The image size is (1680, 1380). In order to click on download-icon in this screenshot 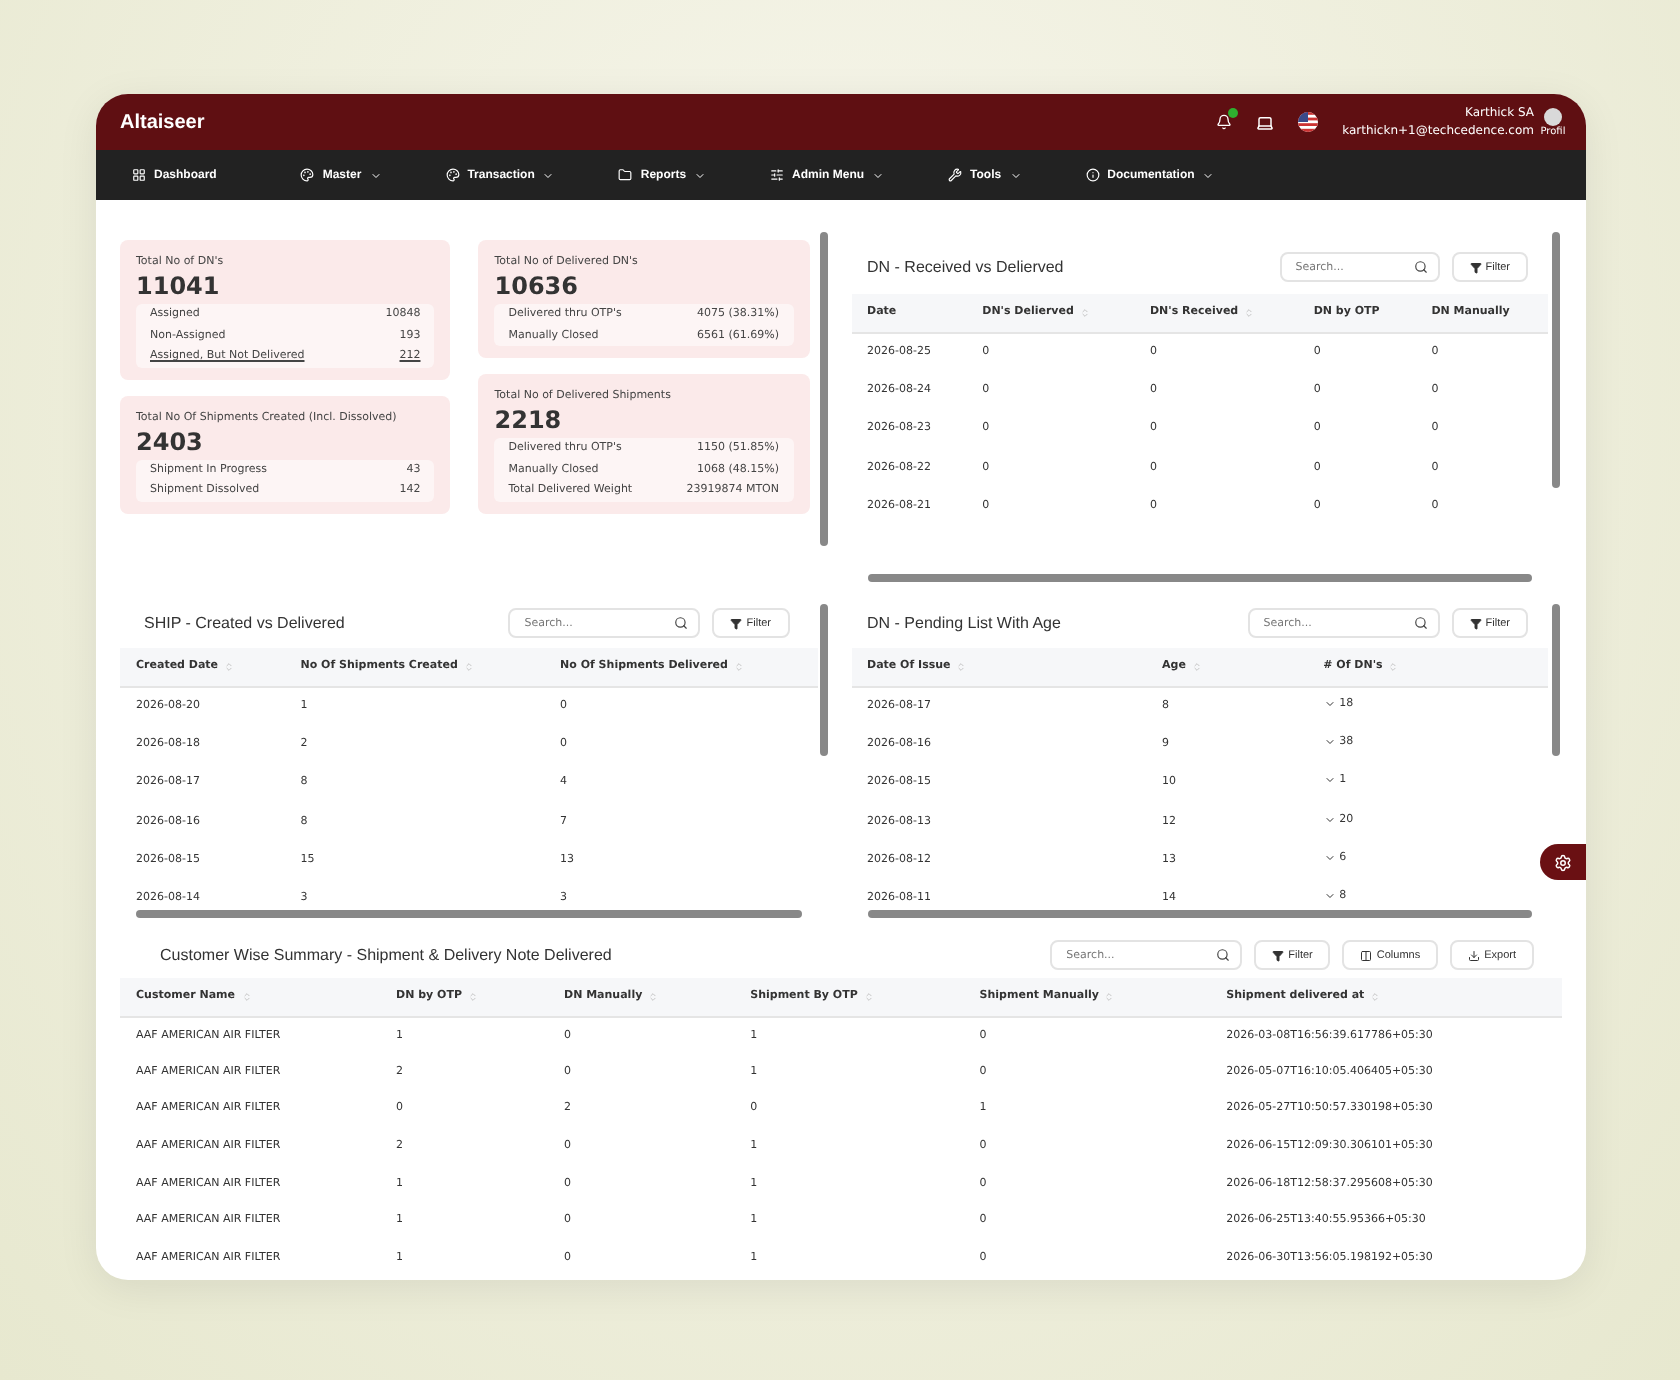, I will do `click(1474, 955)`.